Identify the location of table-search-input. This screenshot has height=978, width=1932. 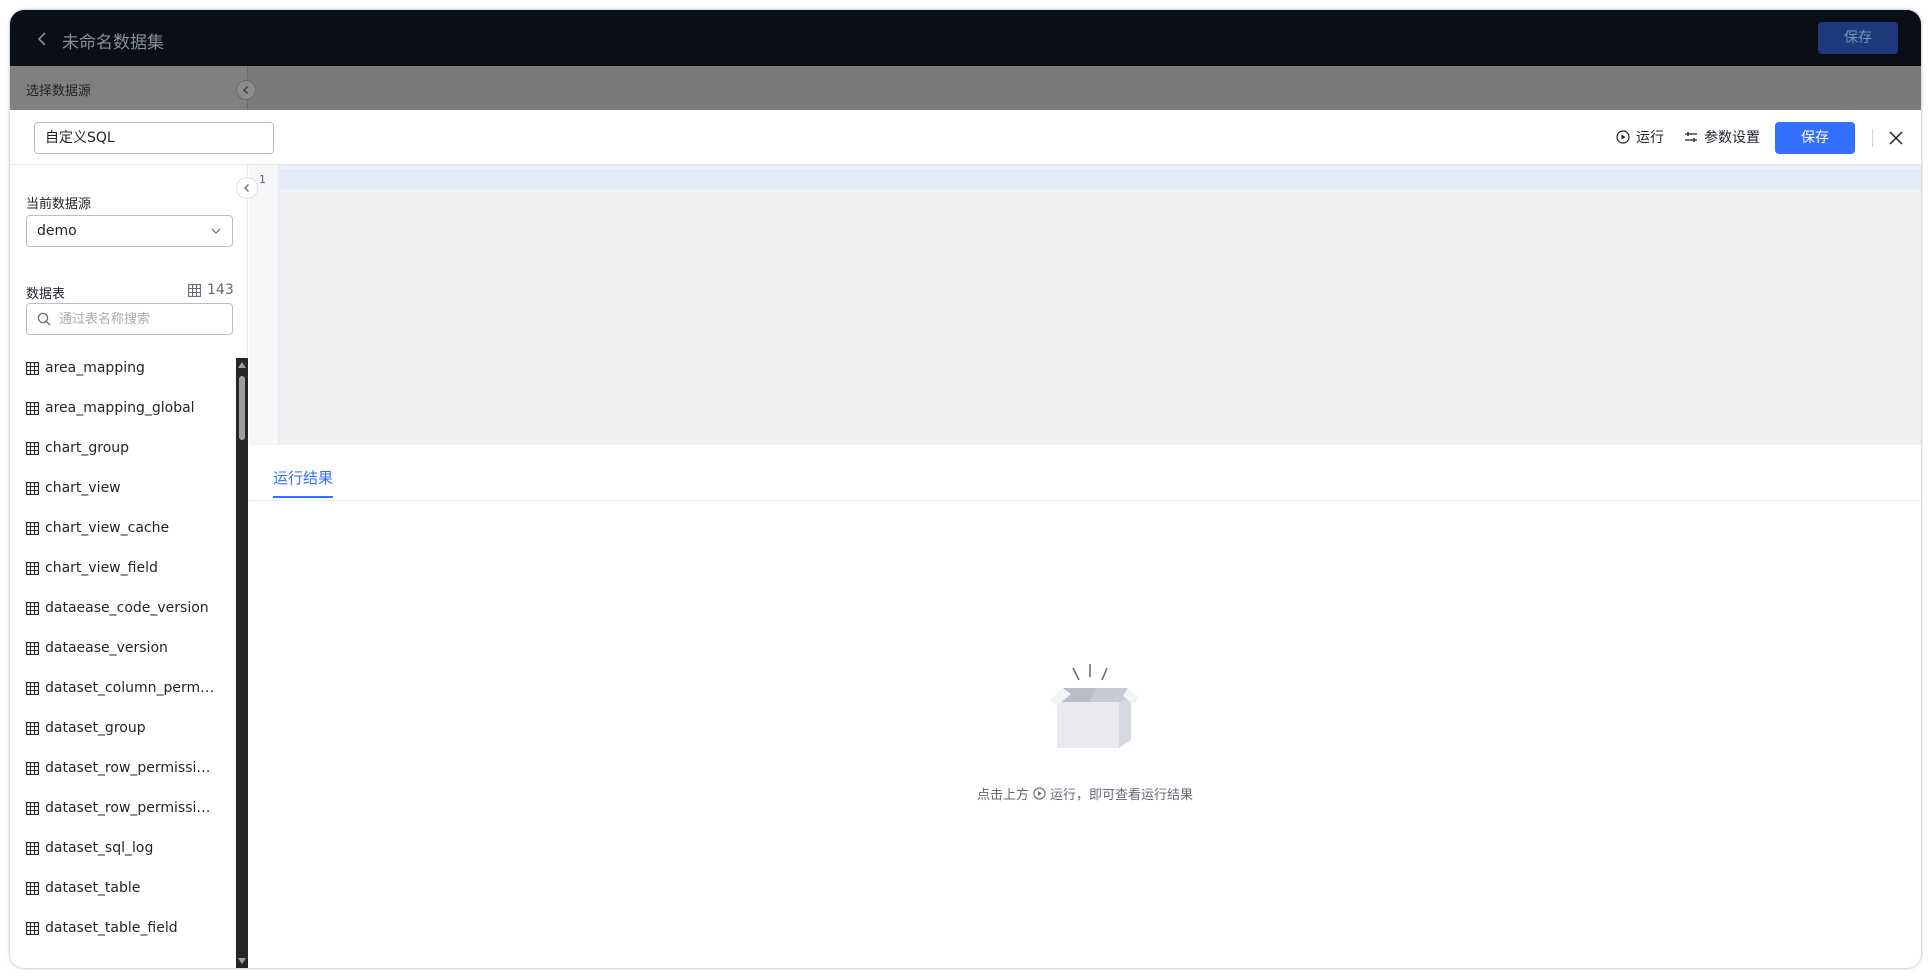
(141, 319).